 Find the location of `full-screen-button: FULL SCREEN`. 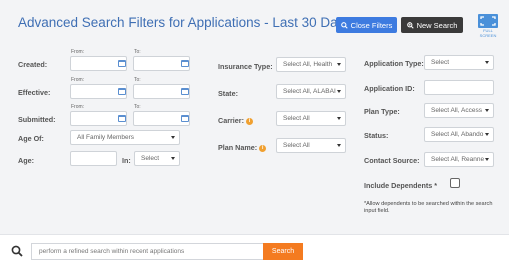

full-screen-button: FULL SCREEN is located at coordinates (488, 26).